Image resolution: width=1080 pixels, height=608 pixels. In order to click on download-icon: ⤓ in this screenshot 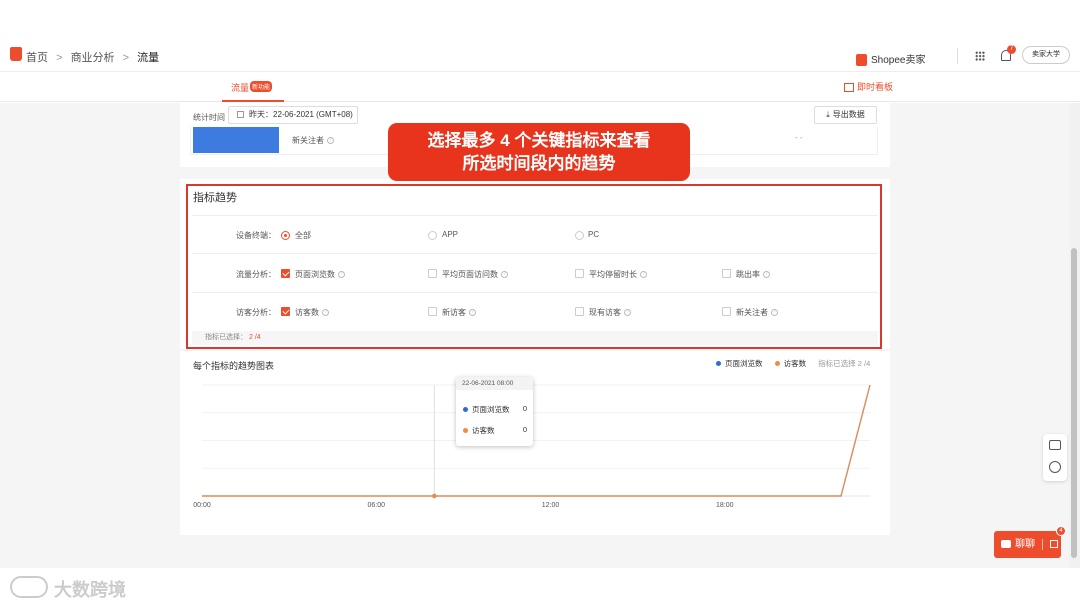, I will do `click(828, 114)`.